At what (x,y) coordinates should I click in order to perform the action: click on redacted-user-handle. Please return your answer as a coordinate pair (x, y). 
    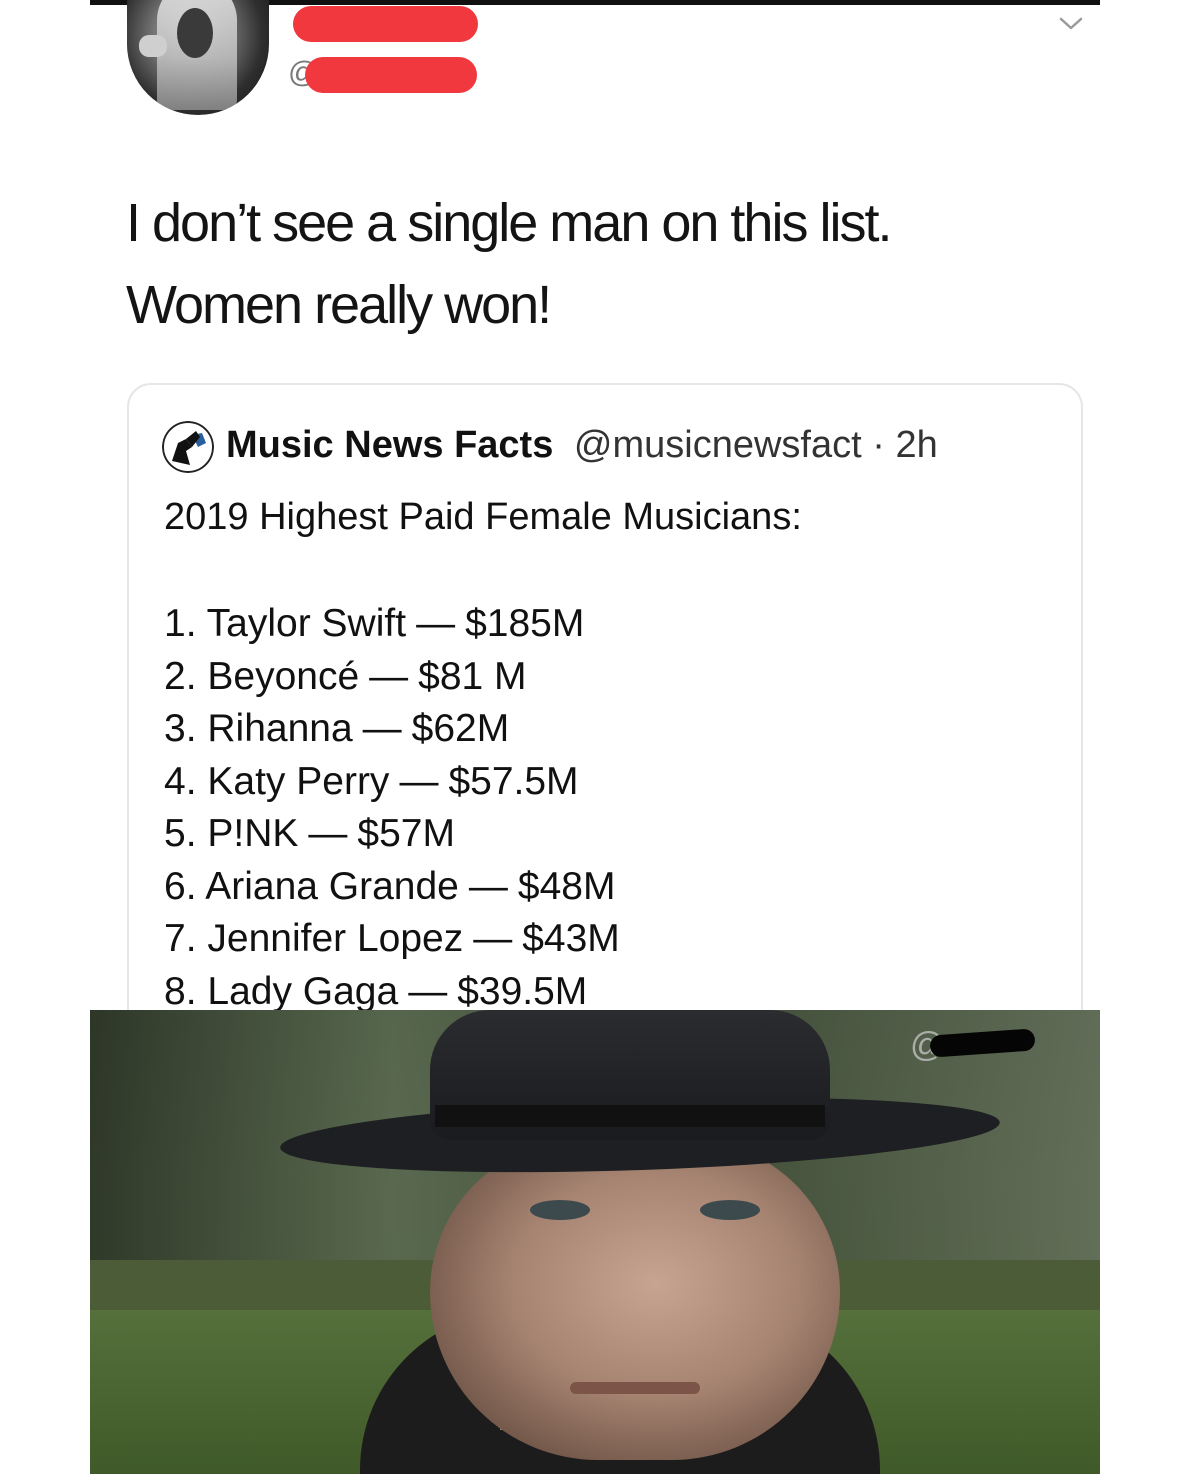
    Looking at the image, I should click on (391, 75).